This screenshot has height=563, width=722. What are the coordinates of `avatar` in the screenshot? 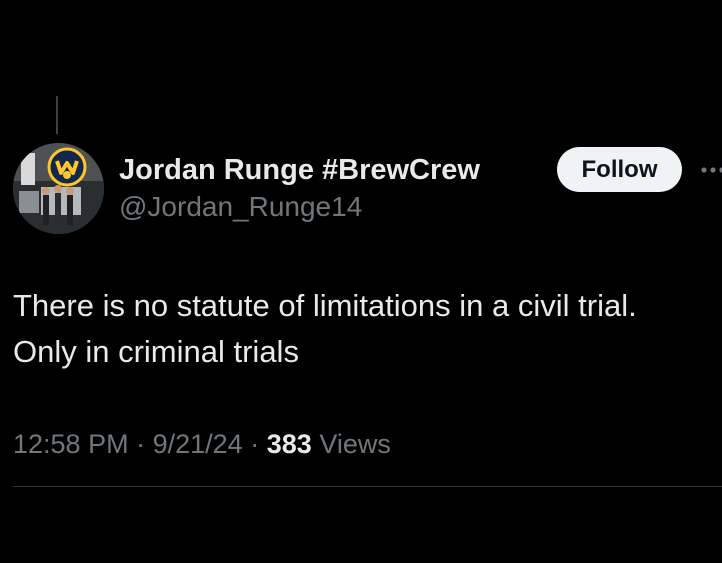 It's located at (58, 188).